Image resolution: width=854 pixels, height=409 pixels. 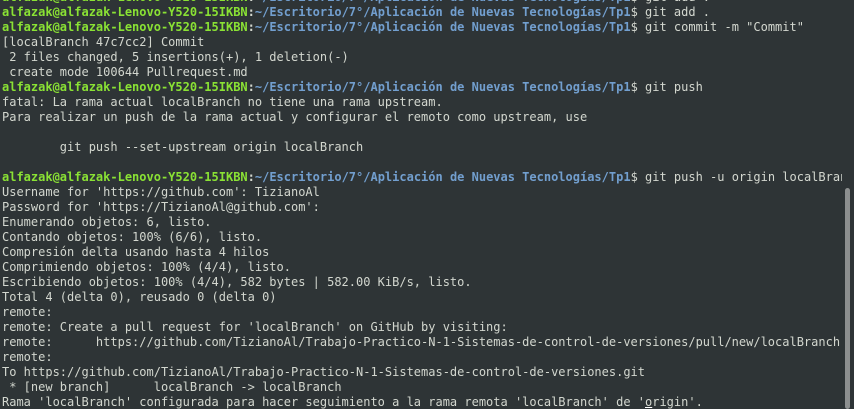 I want to click on vertical-scrollbar, so click(x=848, y=204).